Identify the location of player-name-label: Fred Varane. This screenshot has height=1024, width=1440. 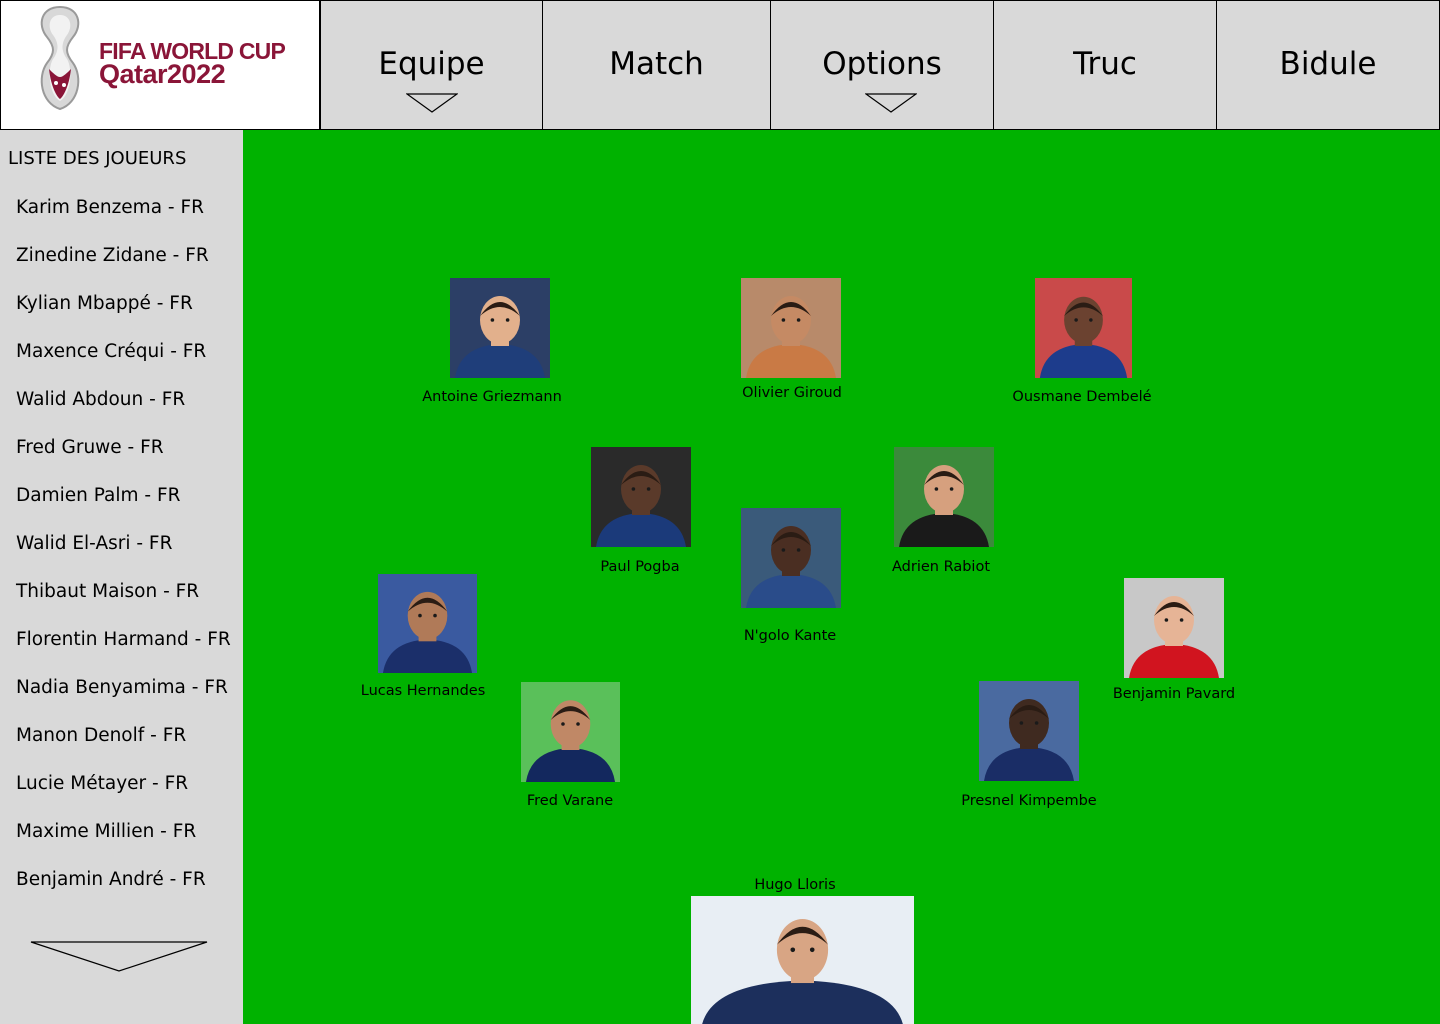
(570, 801).